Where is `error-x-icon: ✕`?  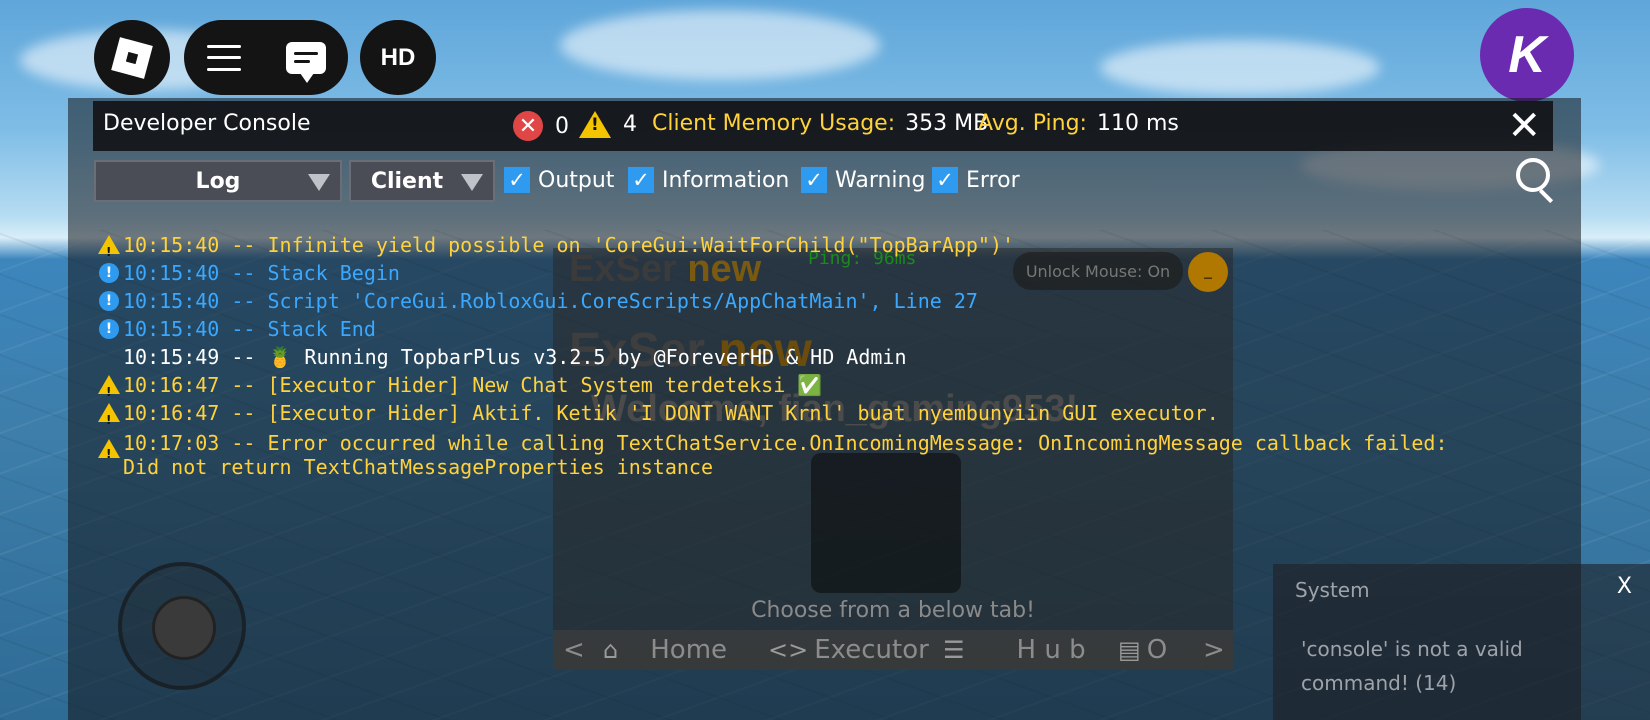 error-x-icon: ✕ is located at coordinates (528, 126).